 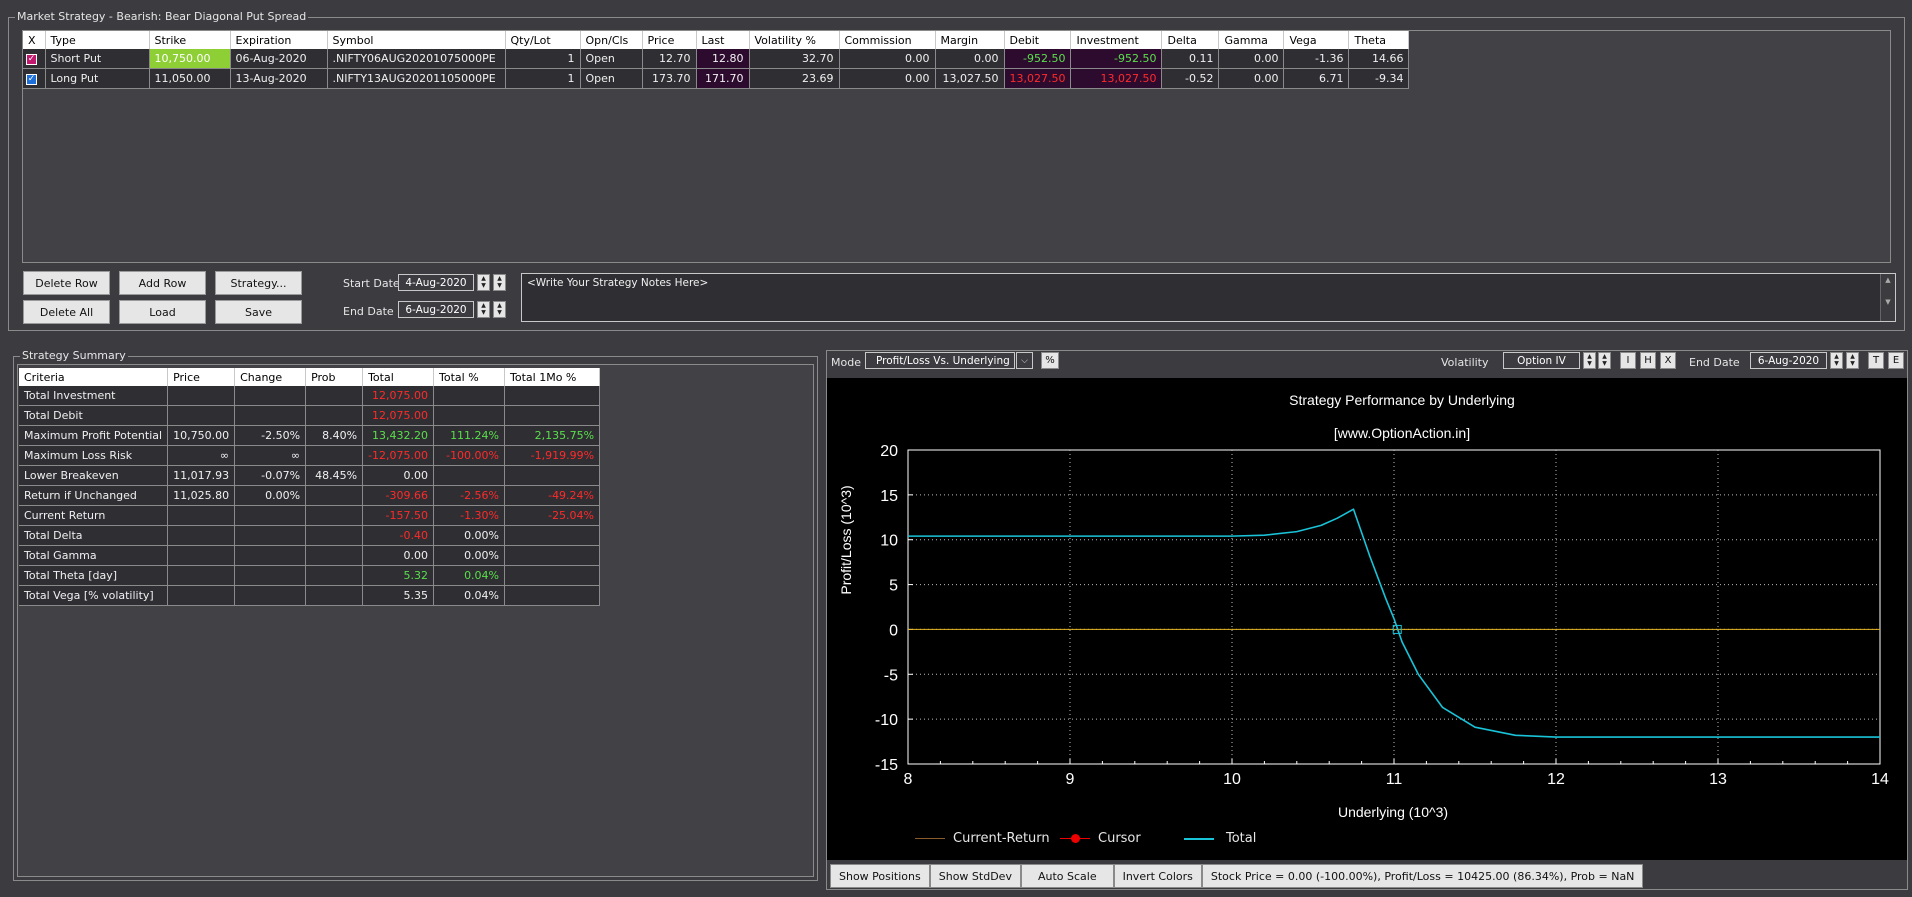 I want to click on summary-col-header: Total %, so click(x=469, y=377).